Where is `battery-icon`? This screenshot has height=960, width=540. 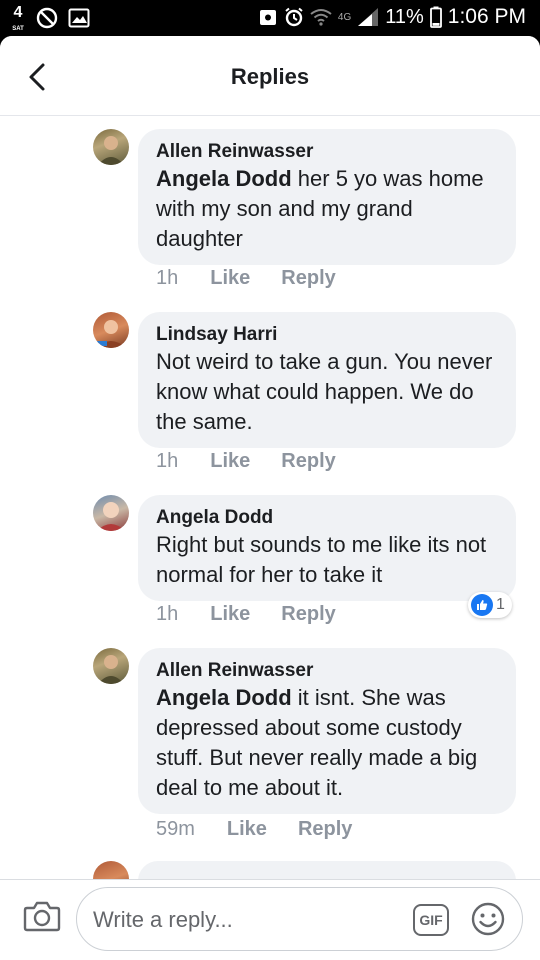
battery-icon is located at coordinates (435, 17).